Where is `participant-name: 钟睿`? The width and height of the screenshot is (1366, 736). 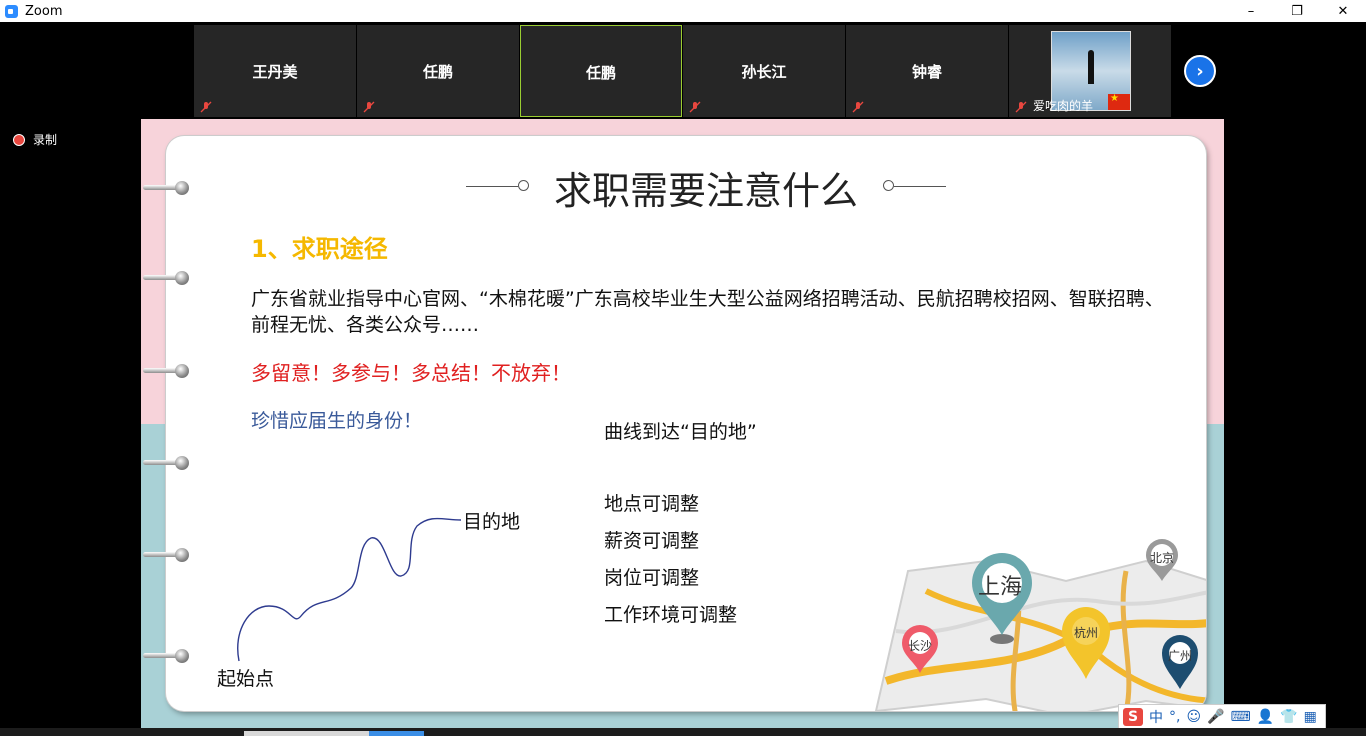
participant-name: 钟睿 is located at coordinates (926, 72).